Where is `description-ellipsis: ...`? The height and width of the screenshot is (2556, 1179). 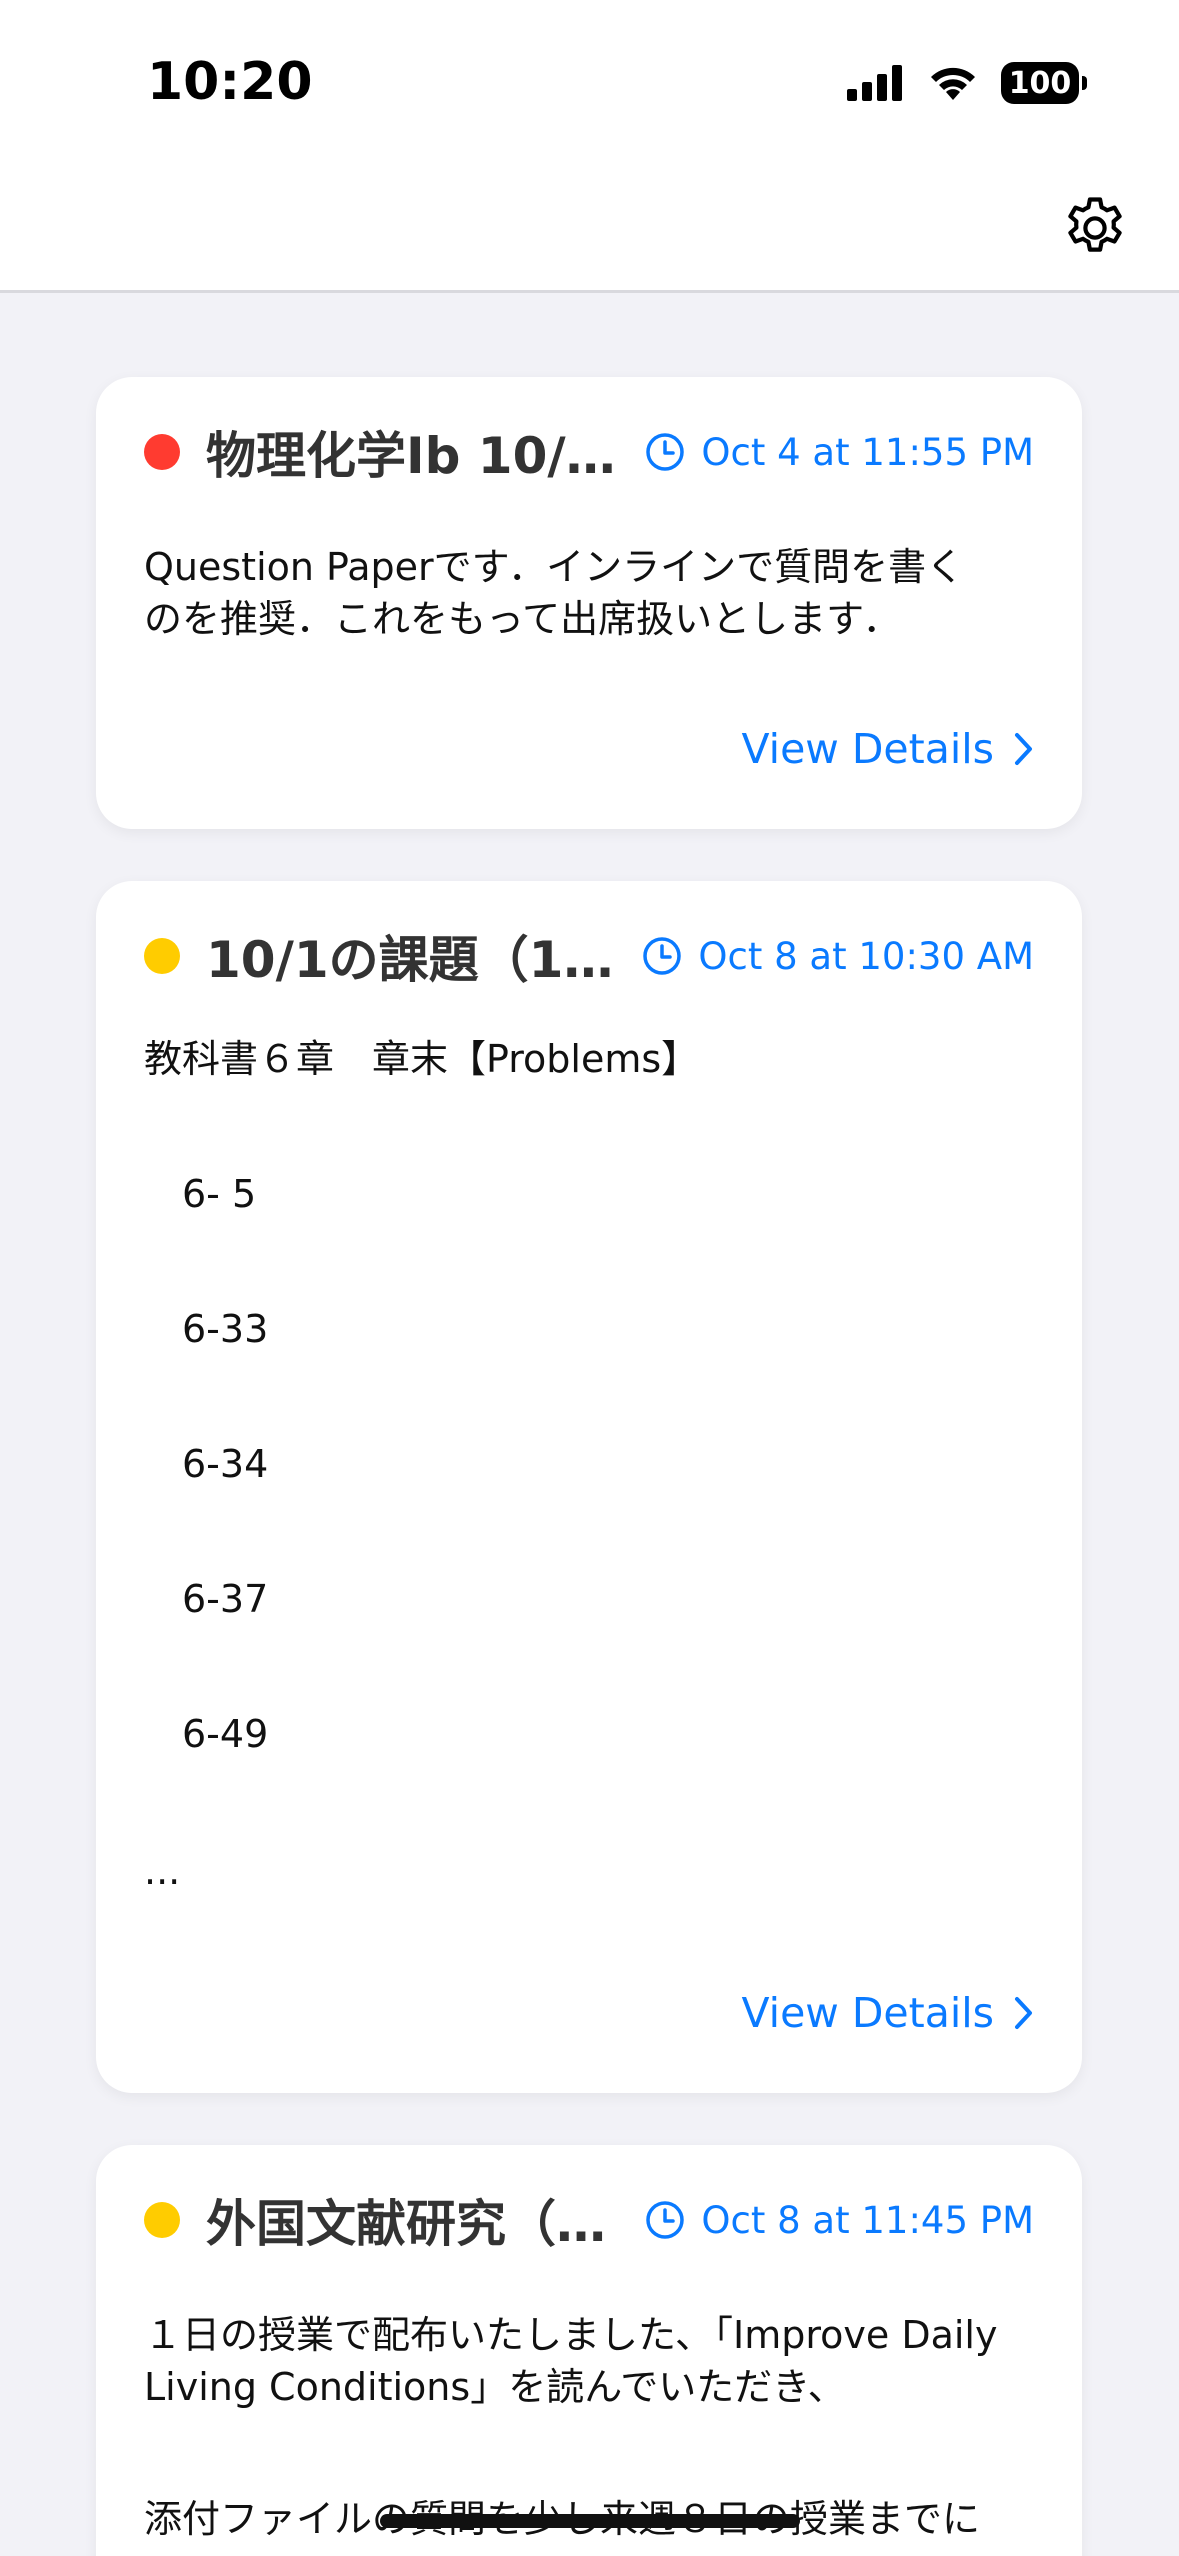 description-ellipsis: ... is located at coordinates (162, 1871).